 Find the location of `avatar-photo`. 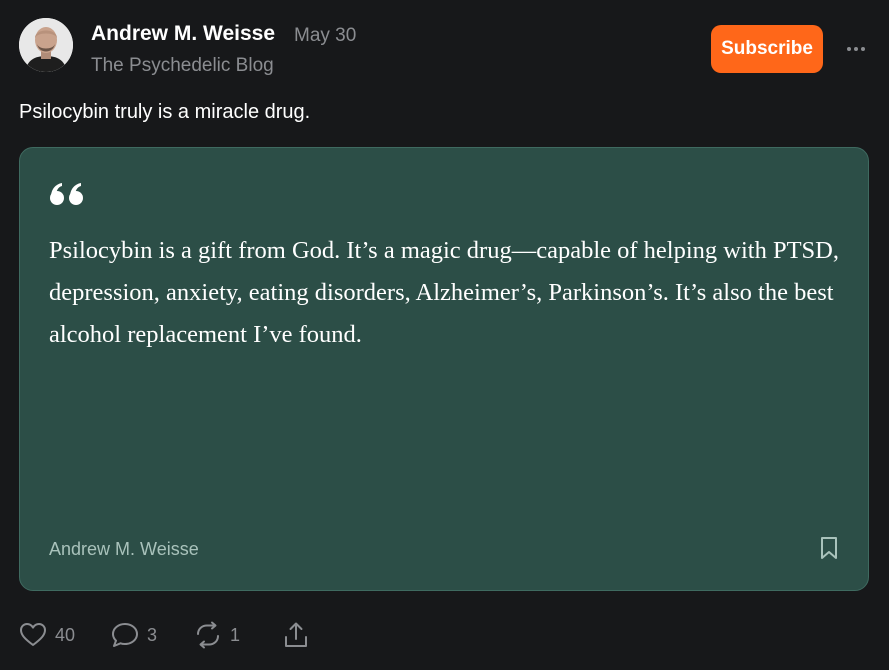

avatar-photo is located at coordinates (46, 45).